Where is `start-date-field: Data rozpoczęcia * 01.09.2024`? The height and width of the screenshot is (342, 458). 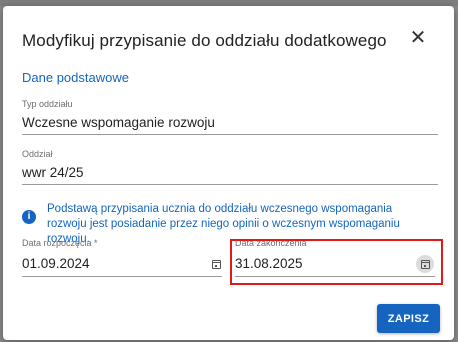
start-date-field: Data rozpoczęcia * 01.09.2024 is located at coordinates (122, 258).